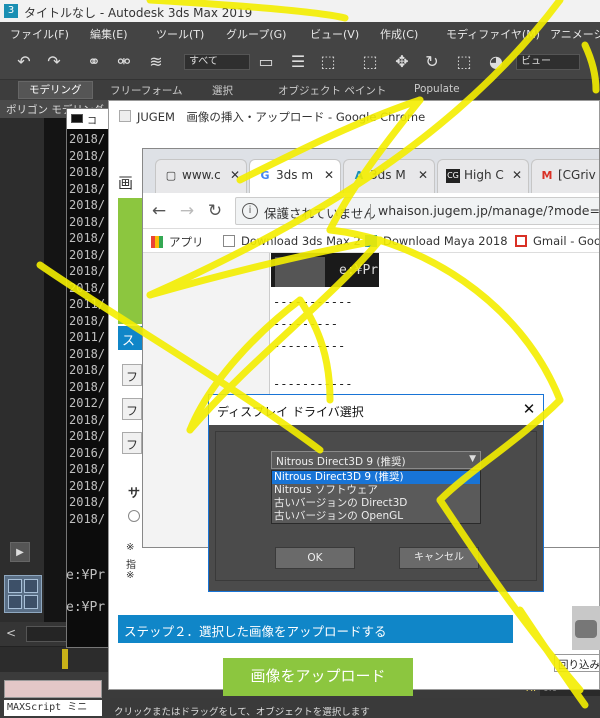 The image size is (600, 718). What do you see at coordinates (376, 490) in the screenshot?
I see `driver-option-nitrous-software: Nitrous ソフトウェア` at bounding box center [376, 490].